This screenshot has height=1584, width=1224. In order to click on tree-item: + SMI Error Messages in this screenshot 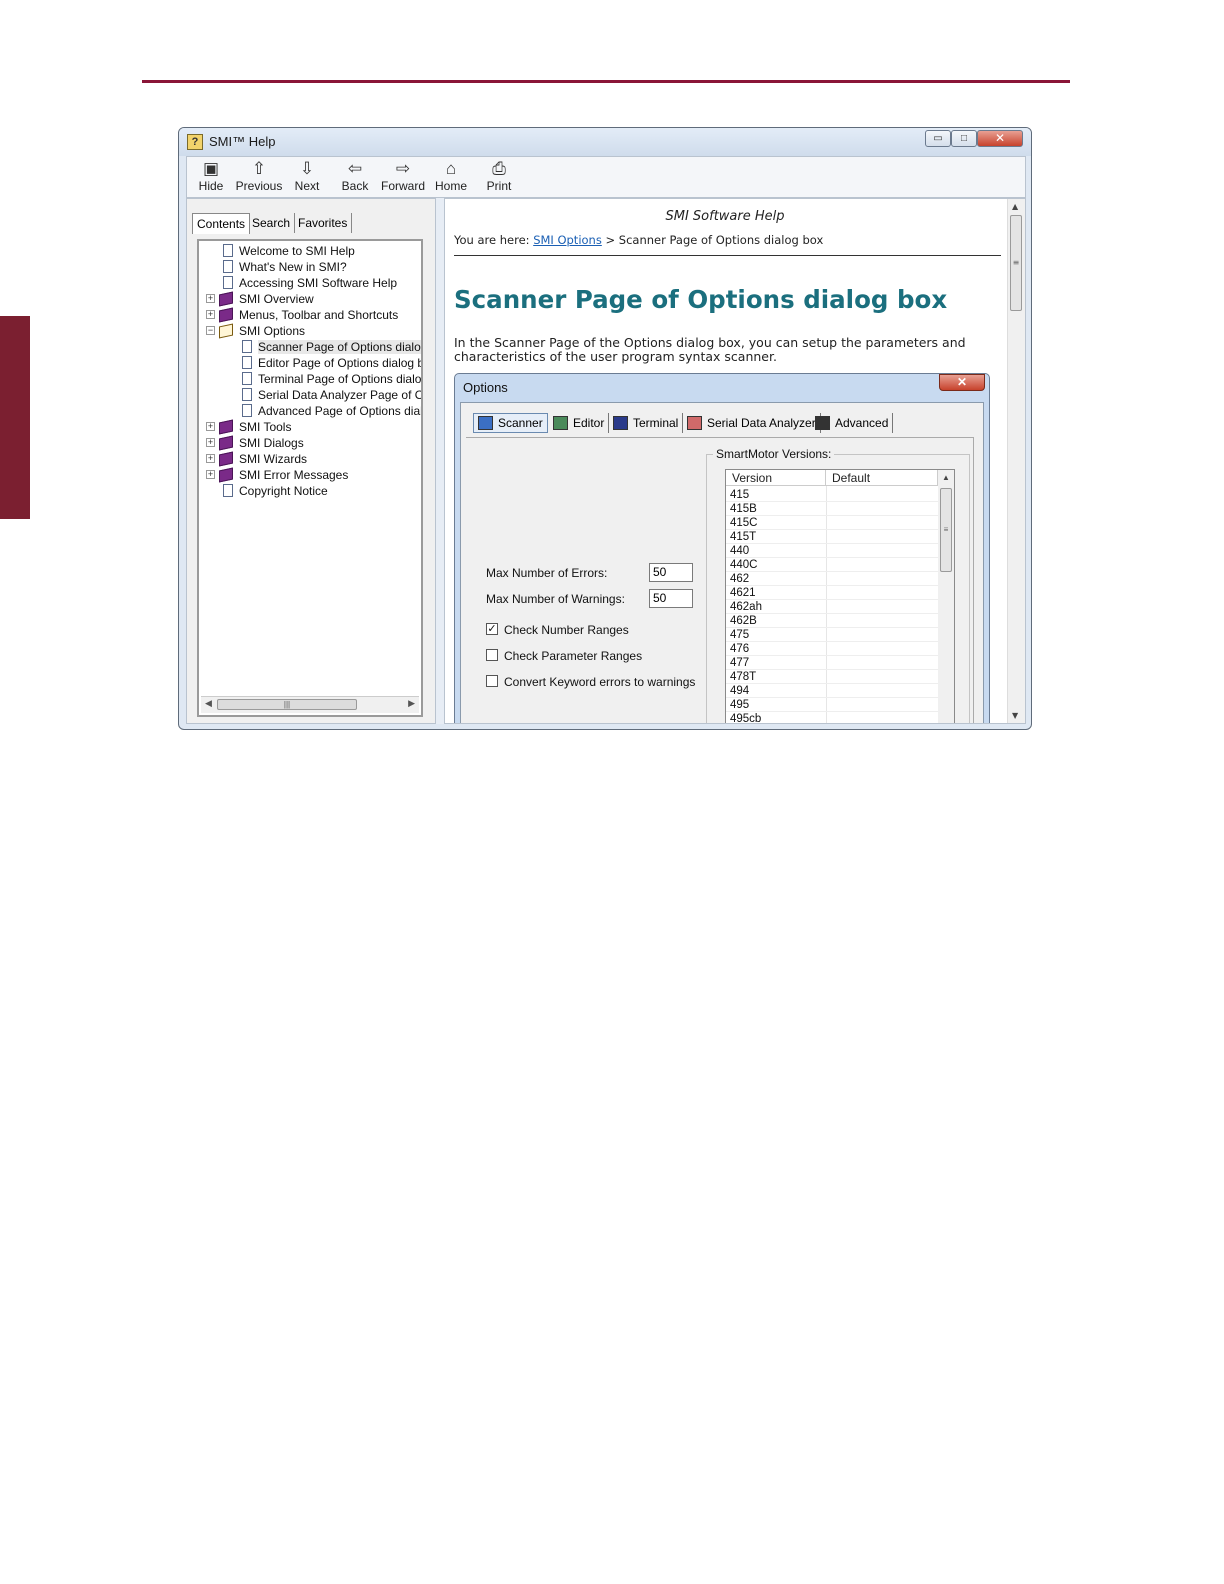, I will do `click(277, 475)`.